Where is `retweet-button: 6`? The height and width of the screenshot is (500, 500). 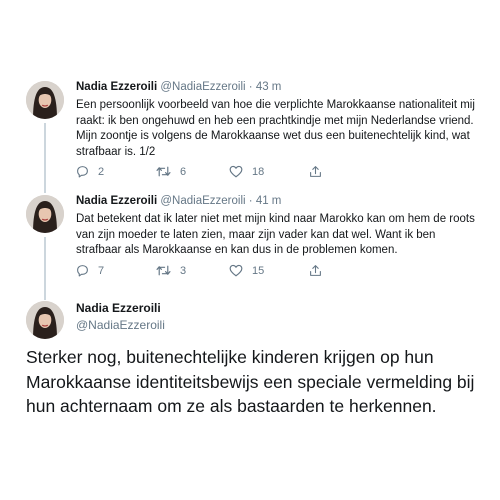
retweet-button: 6 is located at coordinates (171, 171).